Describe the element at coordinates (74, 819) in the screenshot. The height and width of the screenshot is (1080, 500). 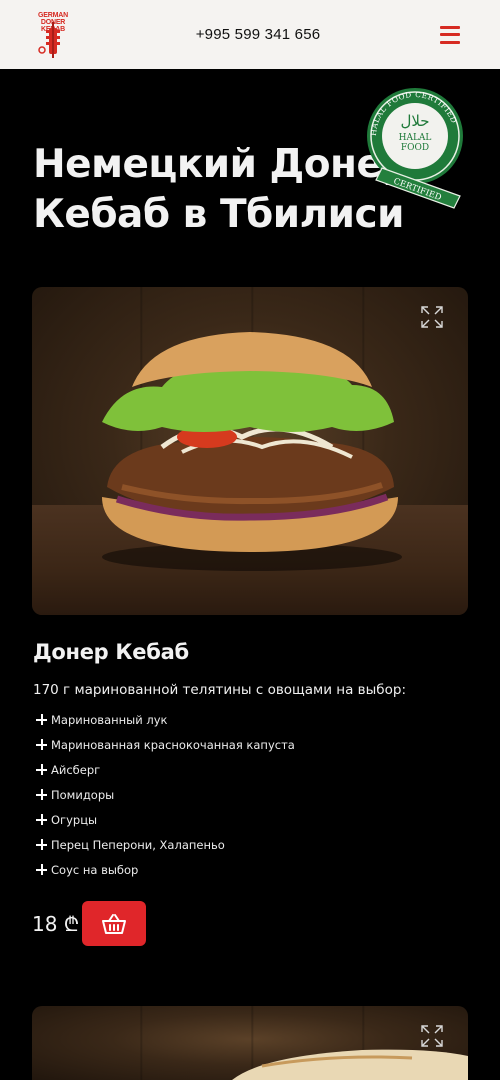
I see `ingredient-label: Огурцы` at that location.